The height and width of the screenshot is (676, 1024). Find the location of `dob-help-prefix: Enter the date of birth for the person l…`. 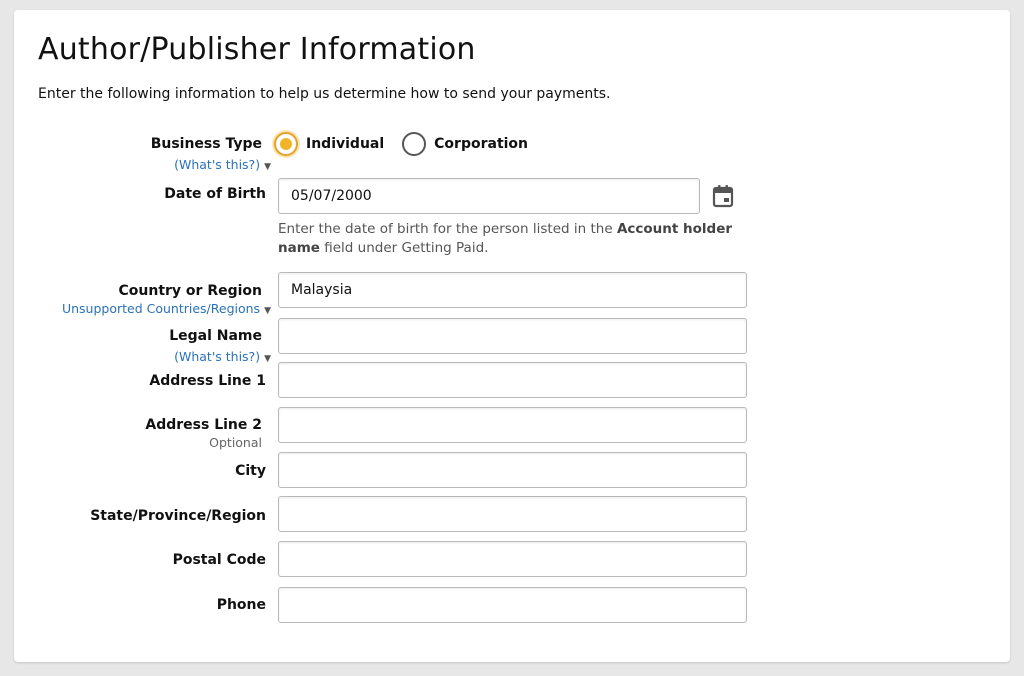

dob-help-prefix: Enter the date of birth for the person l… is located at coordinates (447, 229).